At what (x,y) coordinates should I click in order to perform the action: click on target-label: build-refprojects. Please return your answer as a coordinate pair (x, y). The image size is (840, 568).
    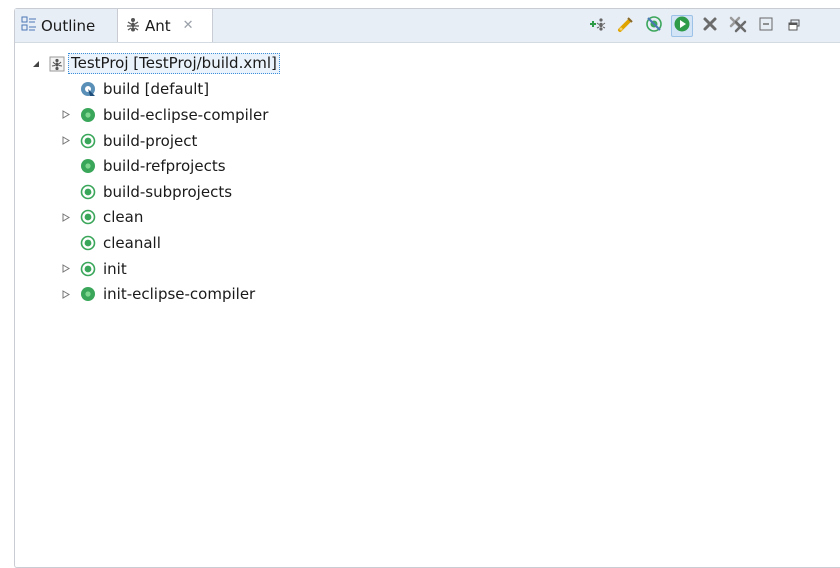
    Looking at the image, I should click on (164, 166).